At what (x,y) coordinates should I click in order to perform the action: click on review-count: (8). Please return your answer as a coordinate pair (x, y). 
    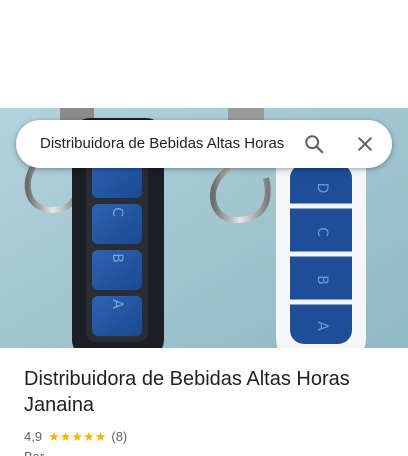
    Looking at the image, I should click on (119, 437).